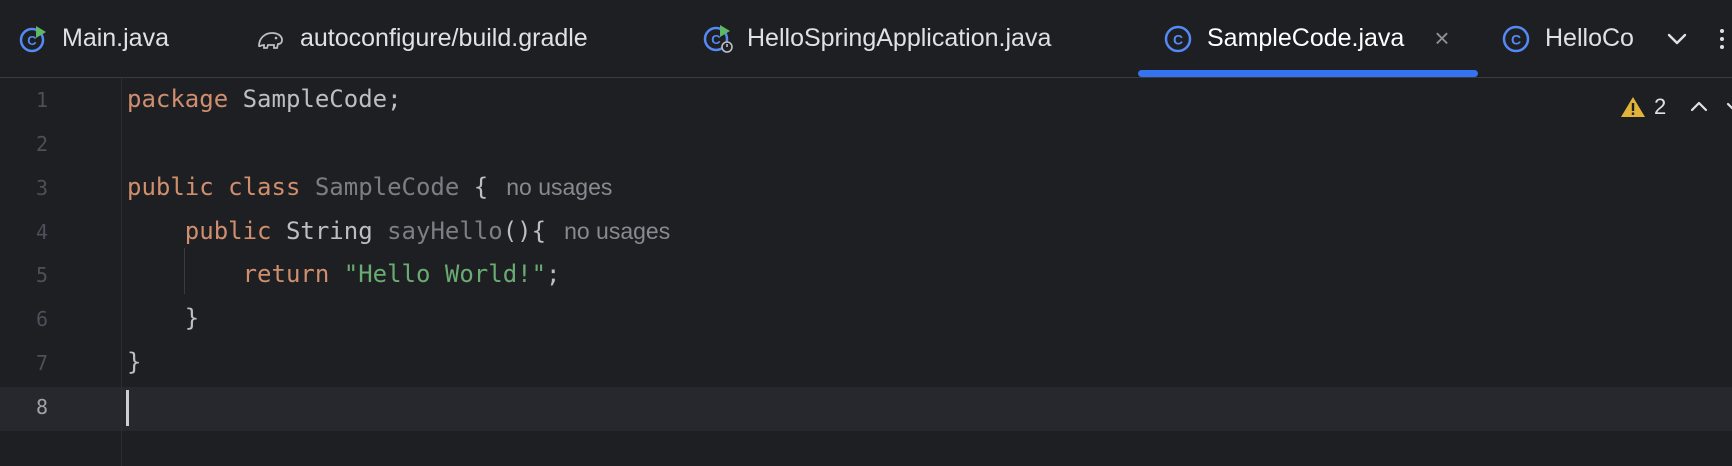 The height and width of the screenshot is (466, 1732). Describe the element at coordinates (553, 274) in the screenshot. I see `code-text: ;` at that location.